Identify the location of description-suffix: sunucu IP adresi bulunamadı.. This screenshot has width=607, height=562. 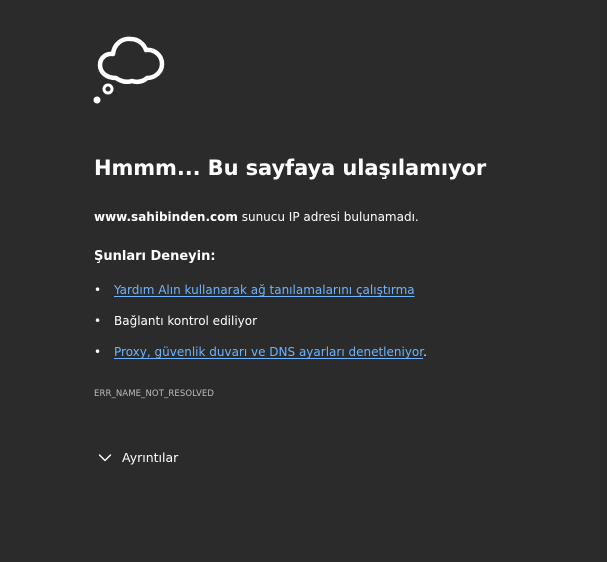
(328, 217).